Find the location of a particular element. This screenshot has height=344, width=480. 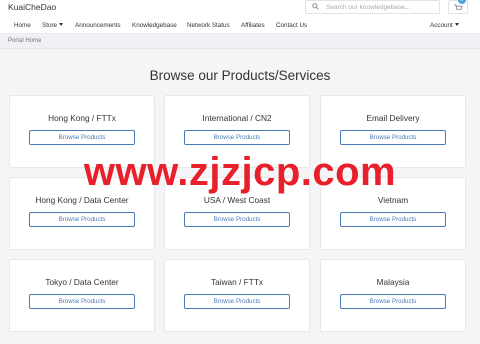

page-title: Browse our Products/Services is located at coordinates (240, 75).